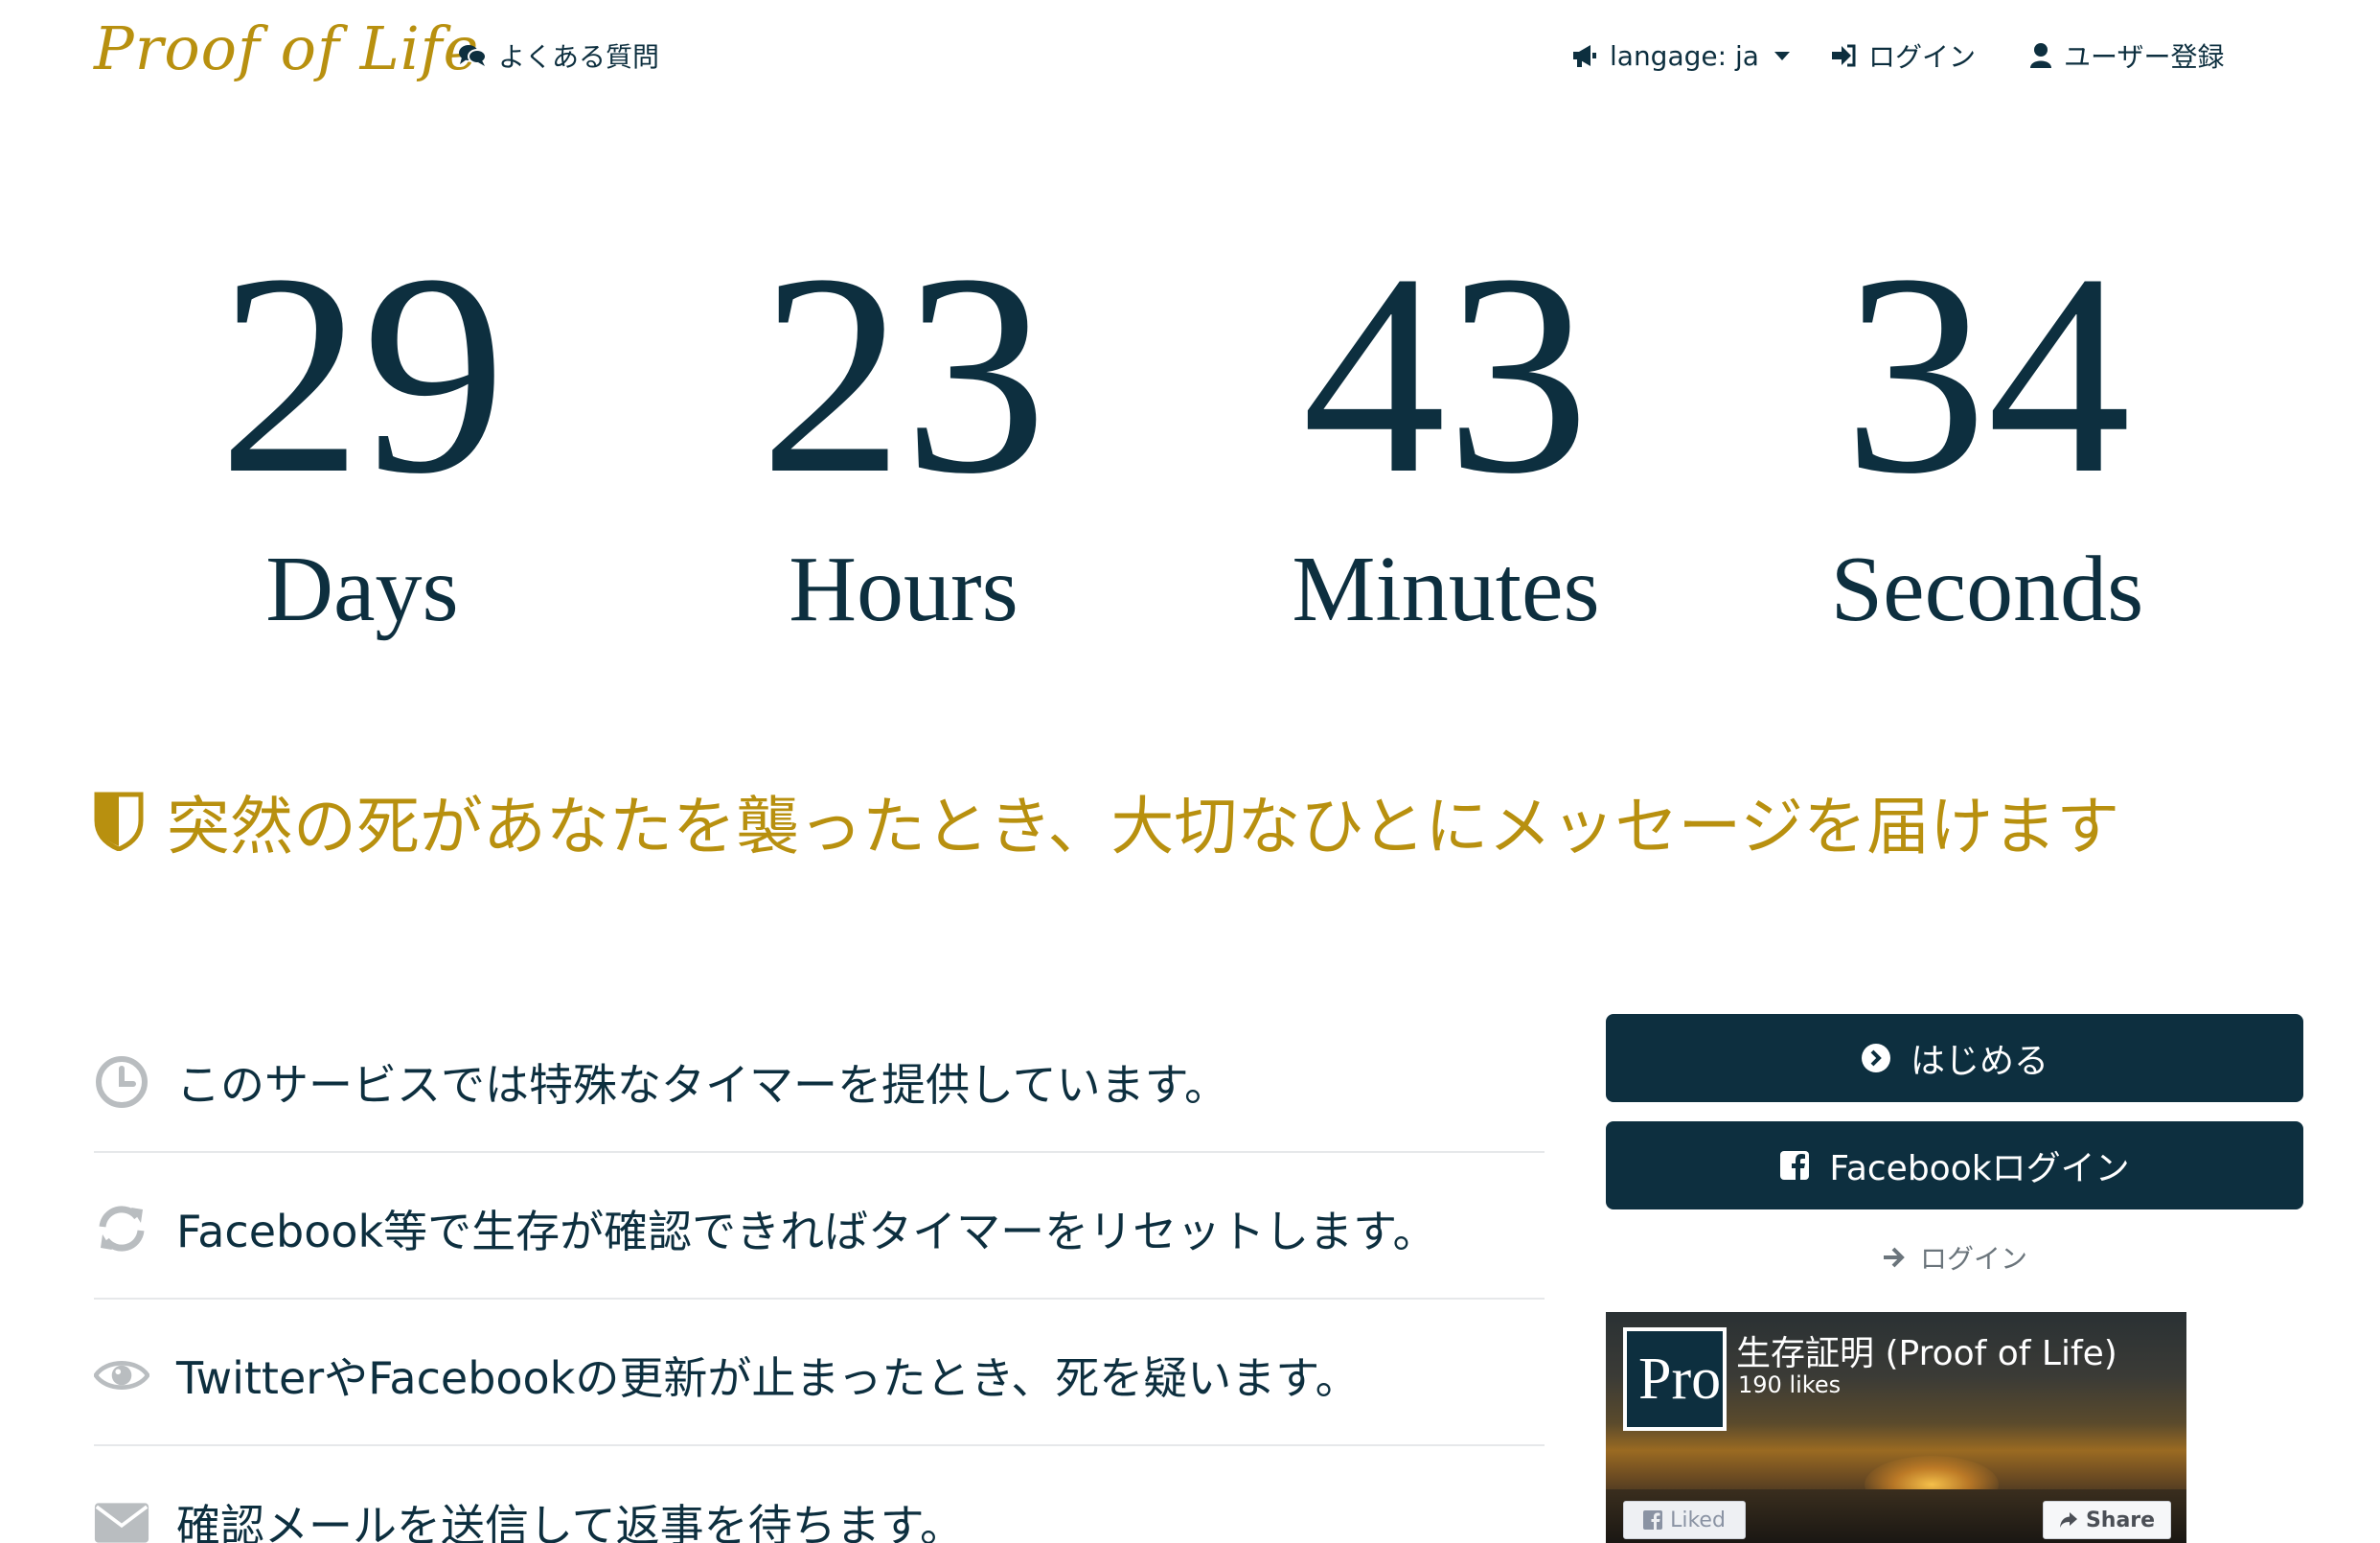 The height and width of the screenshot is (1543, 2380). What do you see at coordinates (1795, 1165) in the screenshot?
I see `facebook-square-icon` at bounding box center [1795, 1165].